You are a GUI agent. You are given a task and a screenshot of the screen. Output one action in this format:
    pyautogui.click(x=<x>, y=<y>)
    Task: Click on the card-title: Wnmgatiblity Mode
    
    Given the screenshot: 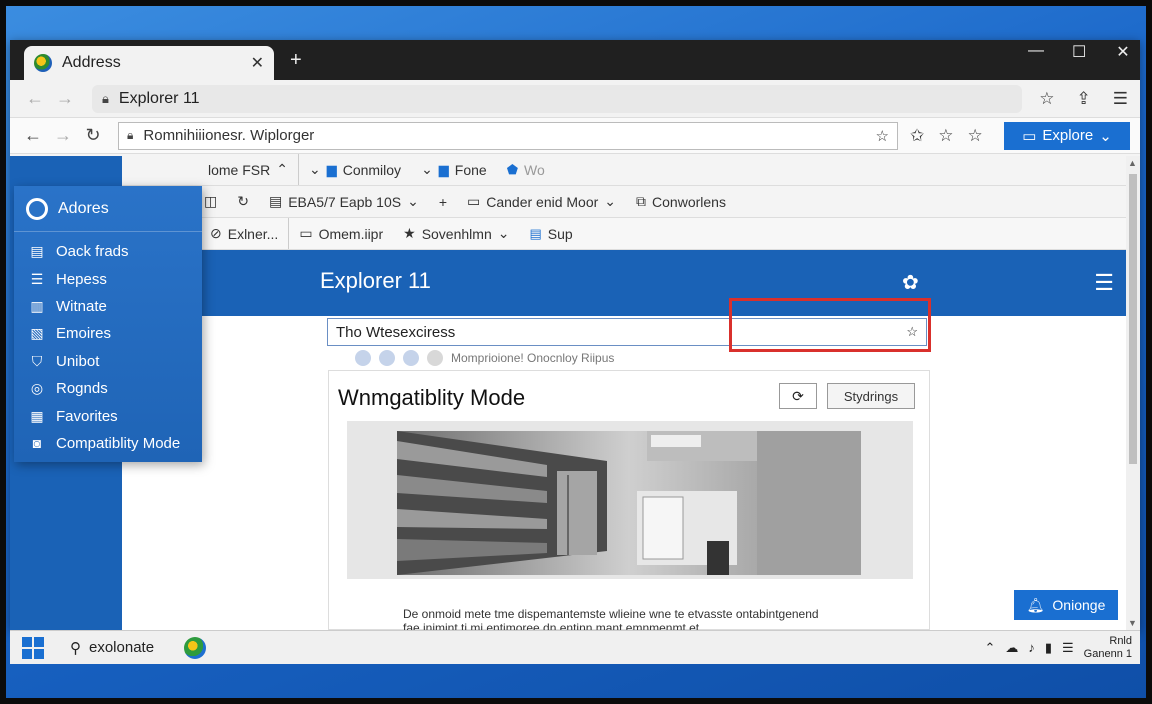 What is the action you would take?
    pyautogui.click(x=432, y=397)
    